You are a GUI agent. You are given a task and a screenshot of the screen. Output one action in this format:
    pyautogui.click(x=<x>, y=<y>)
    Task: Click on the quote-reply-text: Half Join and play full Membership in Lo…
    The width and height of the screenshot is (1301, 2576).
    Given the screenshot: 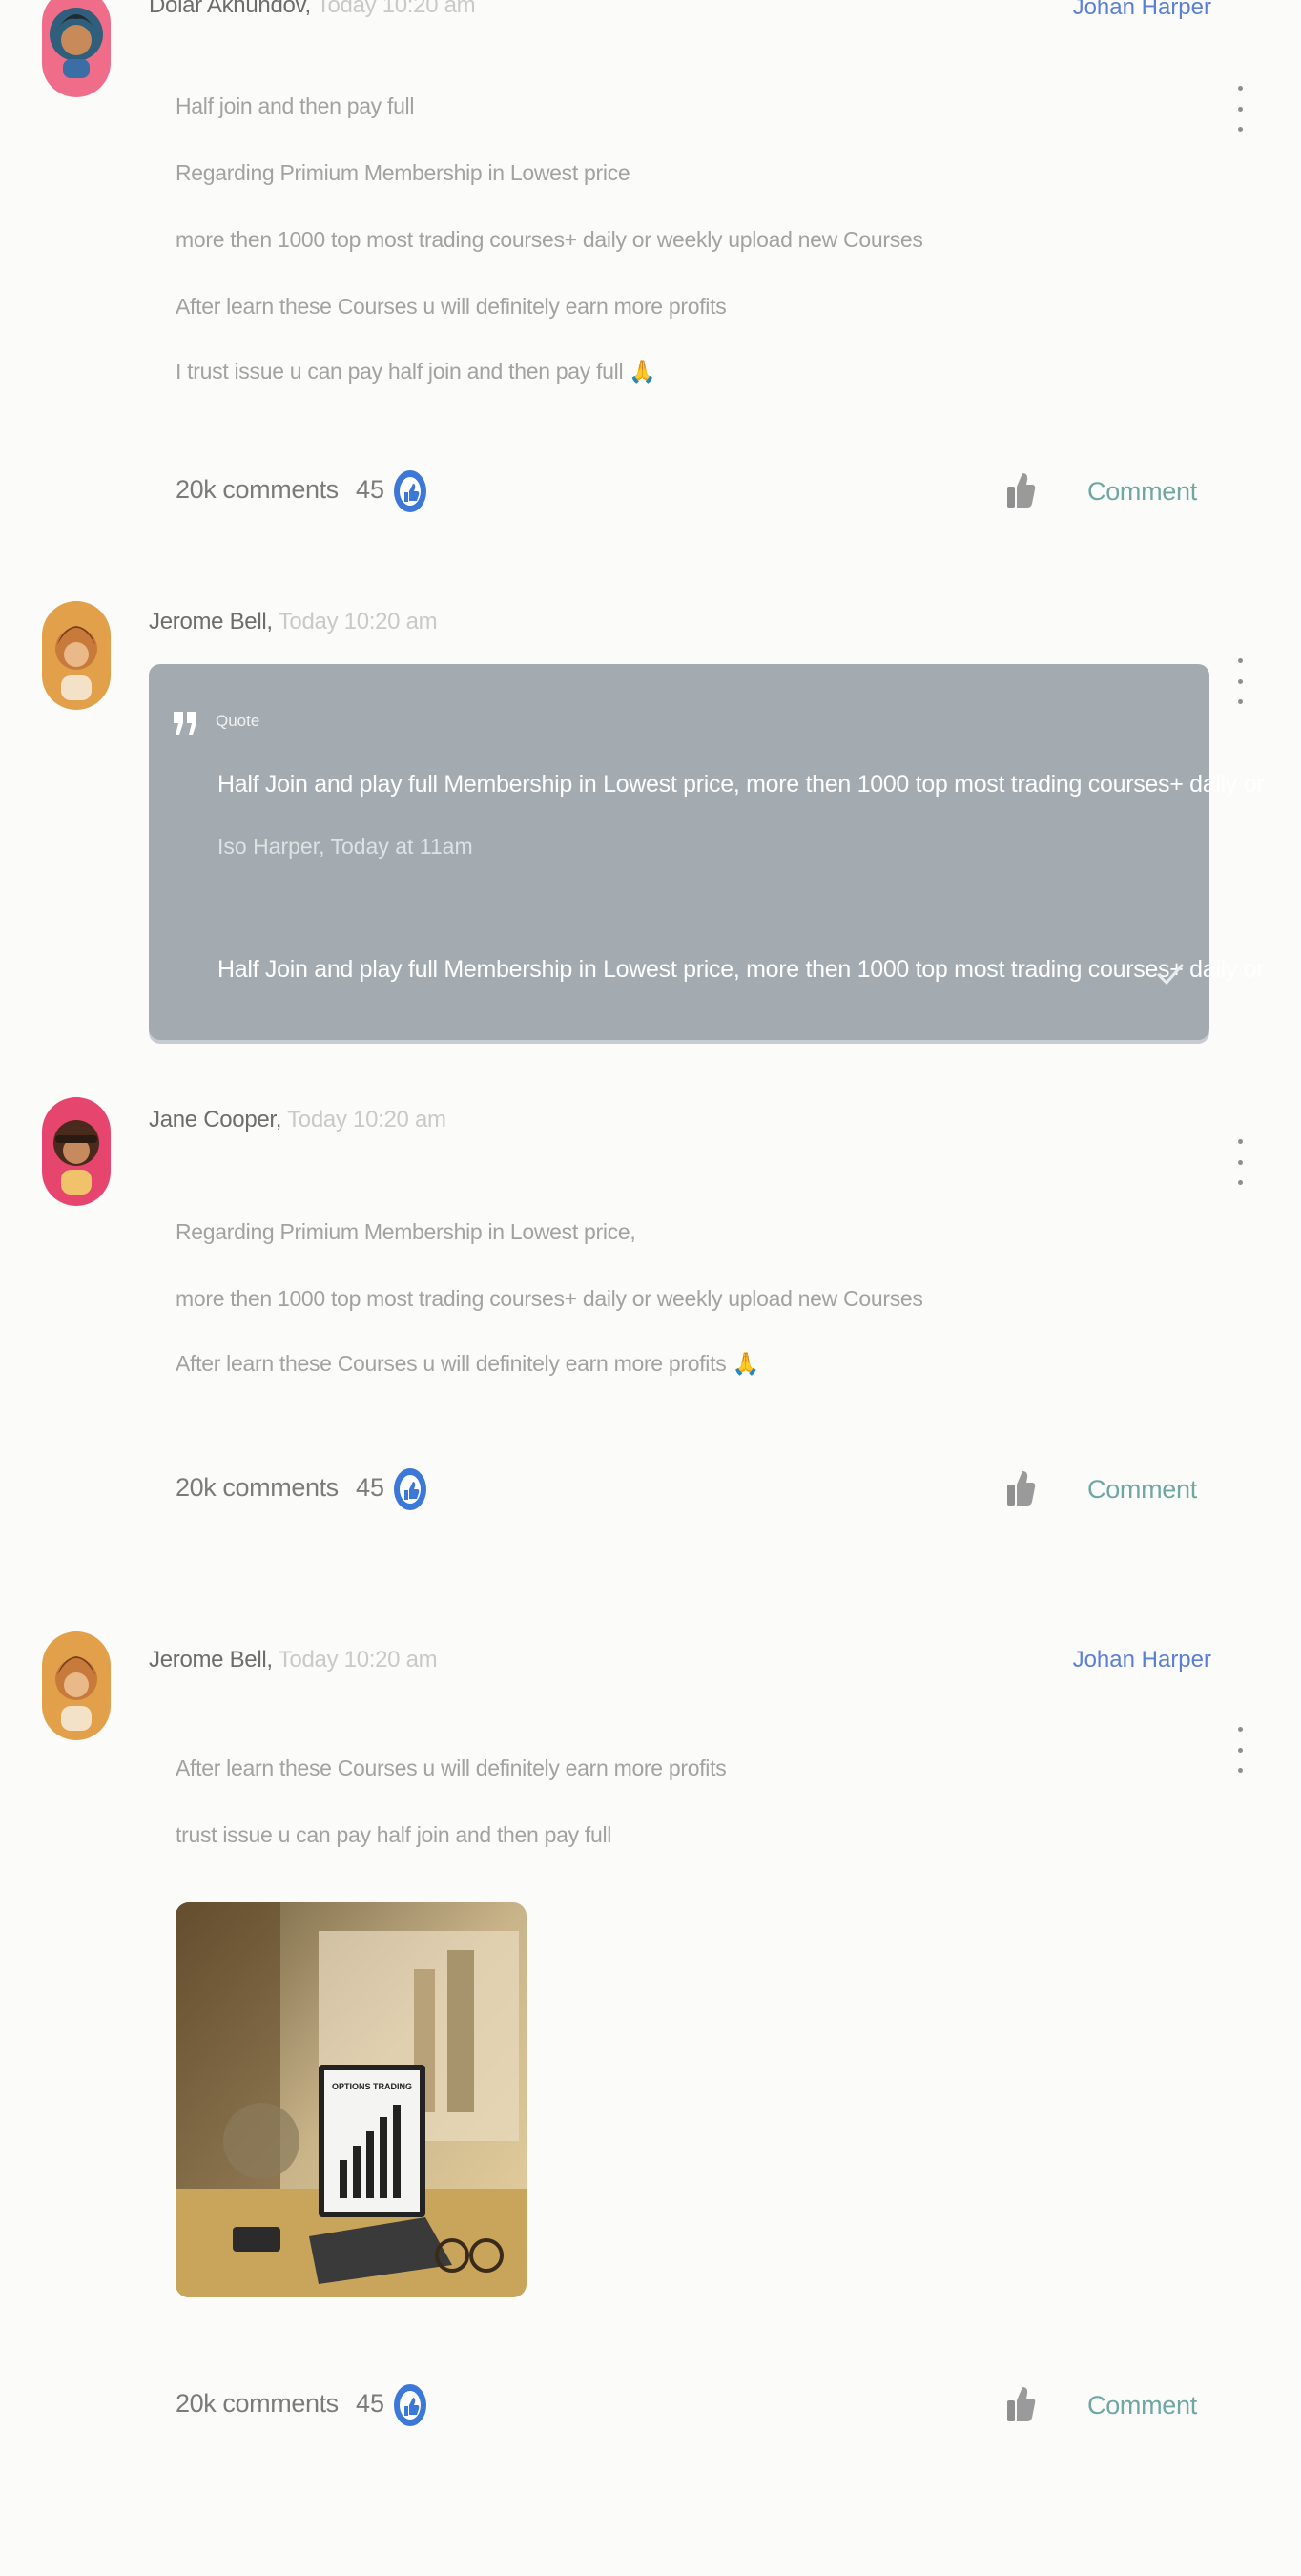 What is the action you would take?
    pyautogui.click(x=741, y=969)
    